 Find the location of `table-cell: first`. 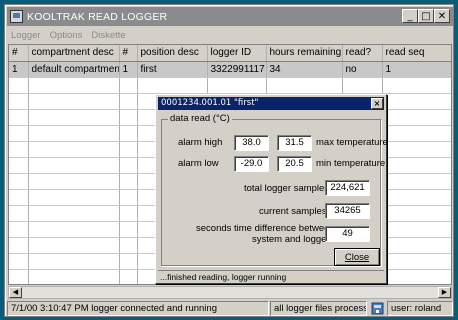

table-cell: first is located at coordinates (172, 69).